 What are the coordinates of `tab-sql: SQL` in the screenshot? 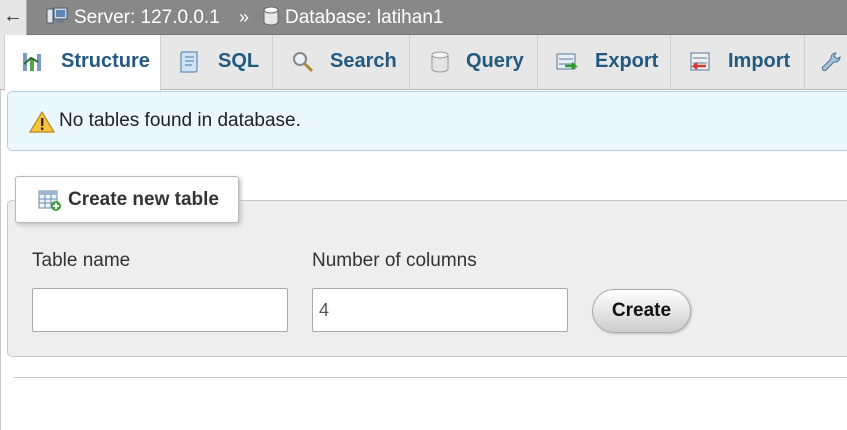 It's located at (217, 62).